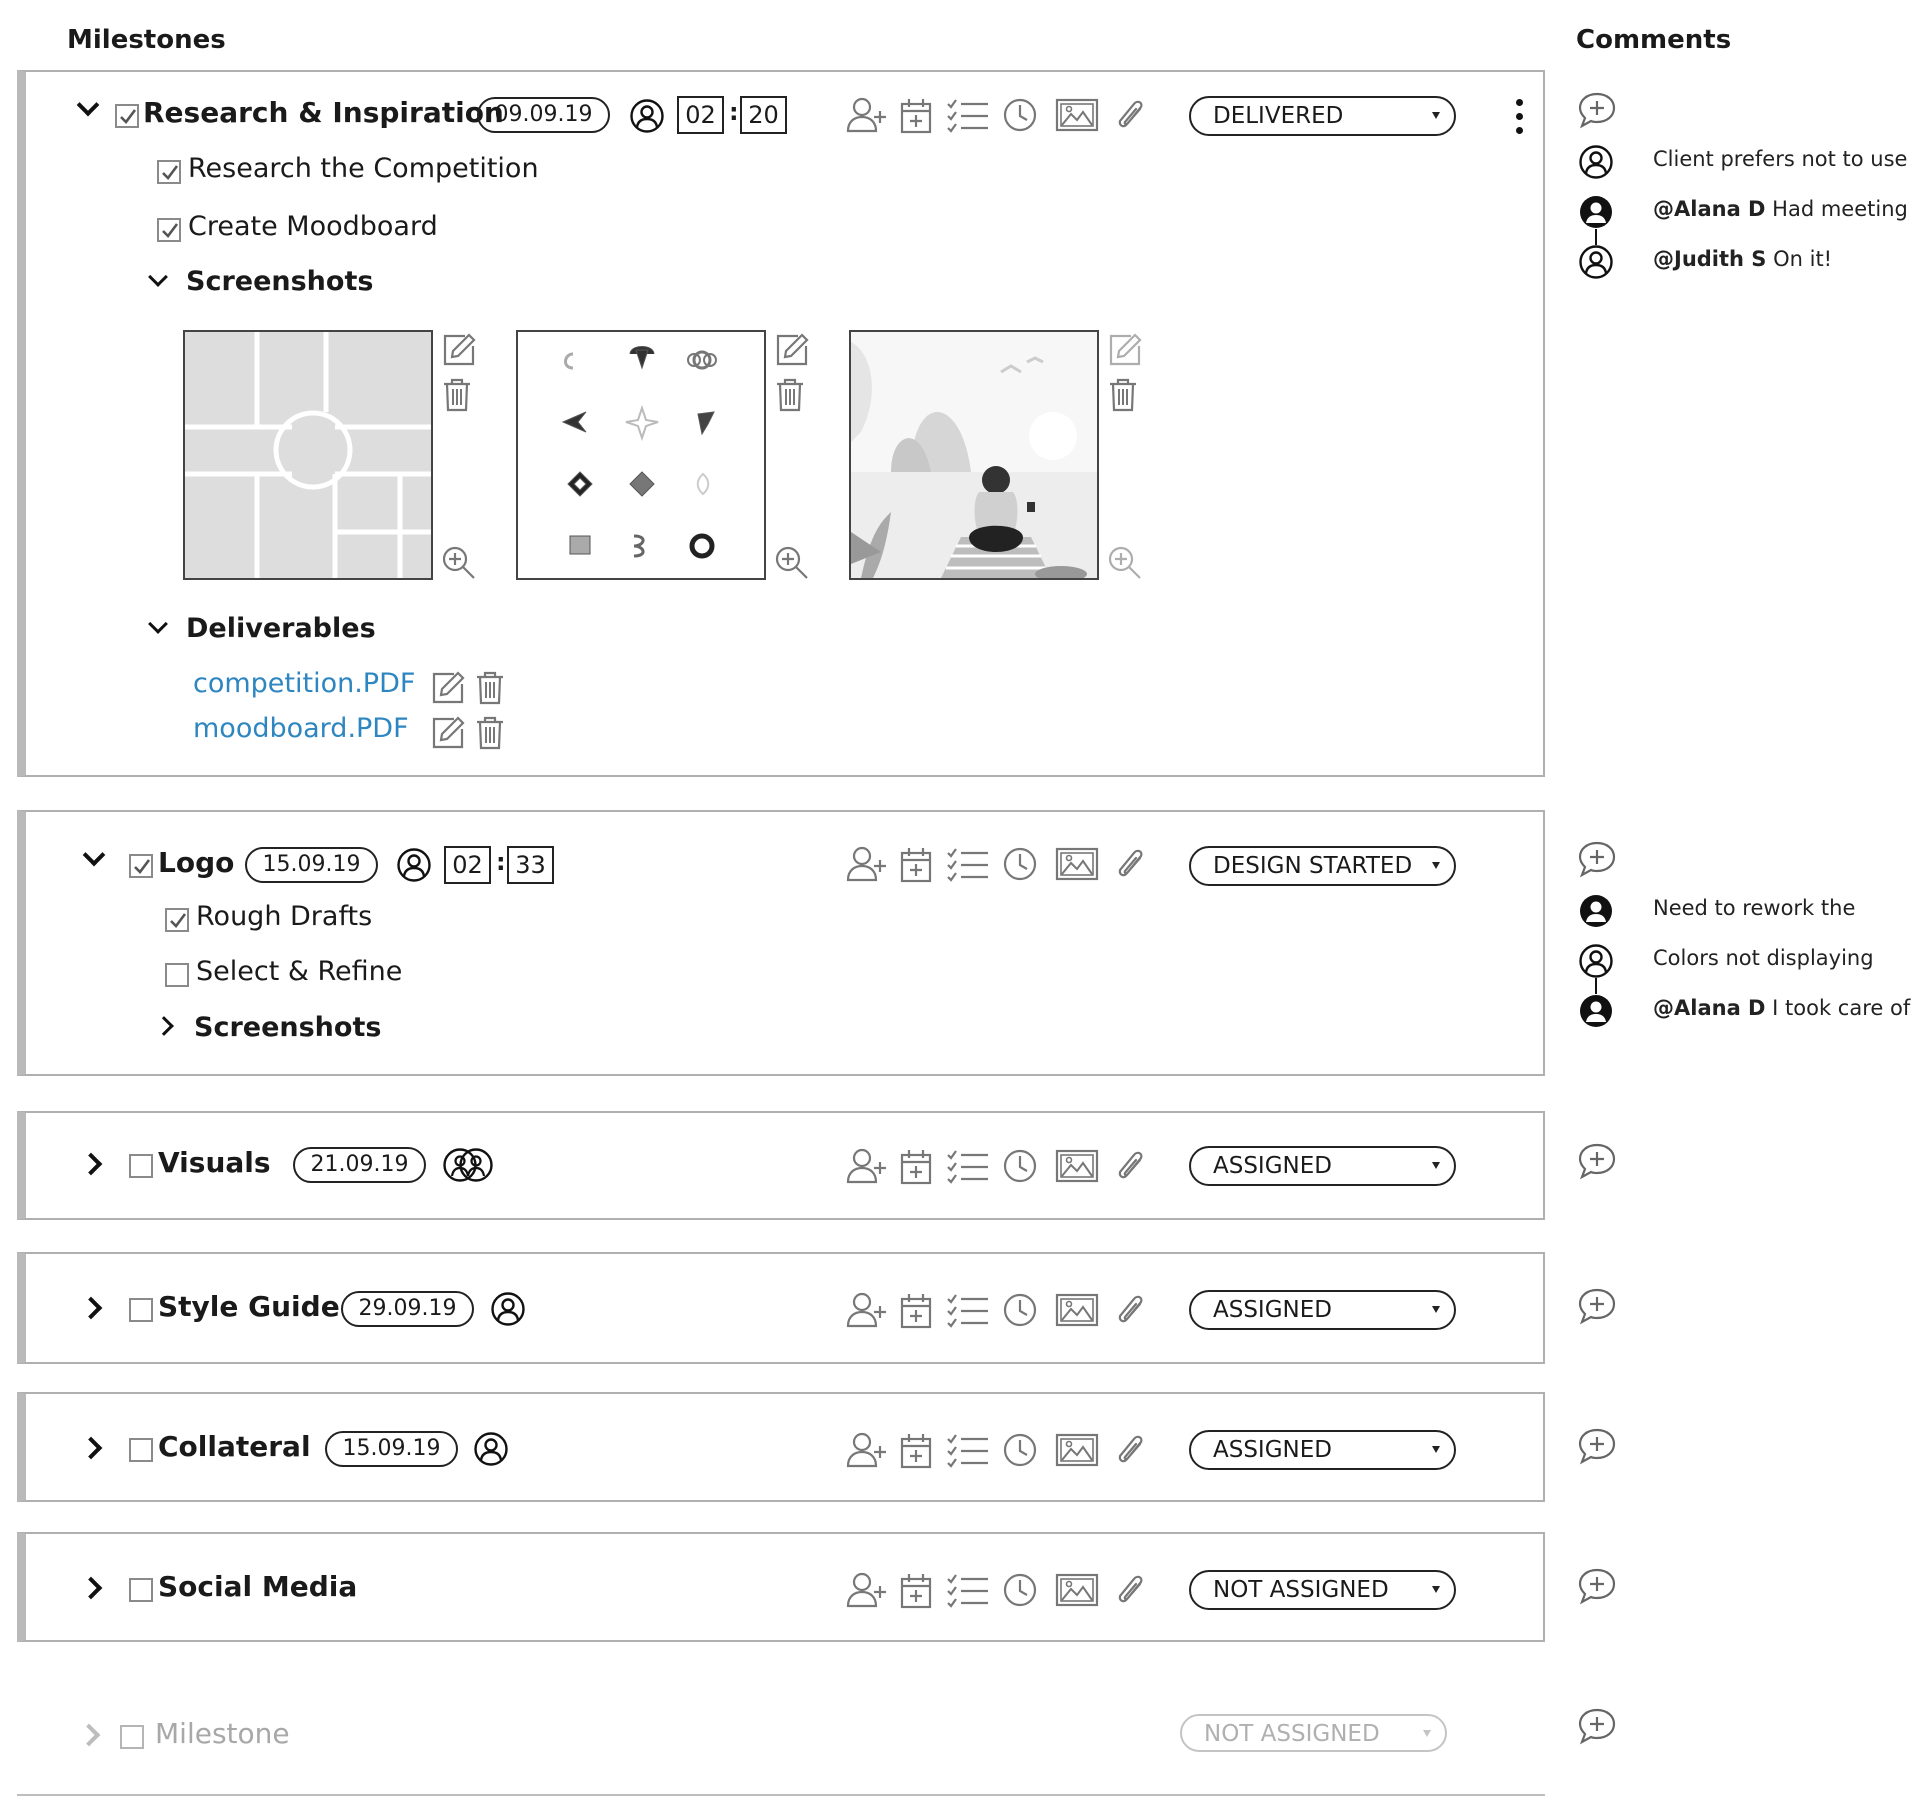  What do you see at coordinates (1322, 116) in the screenshot?
I see `status-dropdown: DELIVERED` at bounding box center [1322, 116].